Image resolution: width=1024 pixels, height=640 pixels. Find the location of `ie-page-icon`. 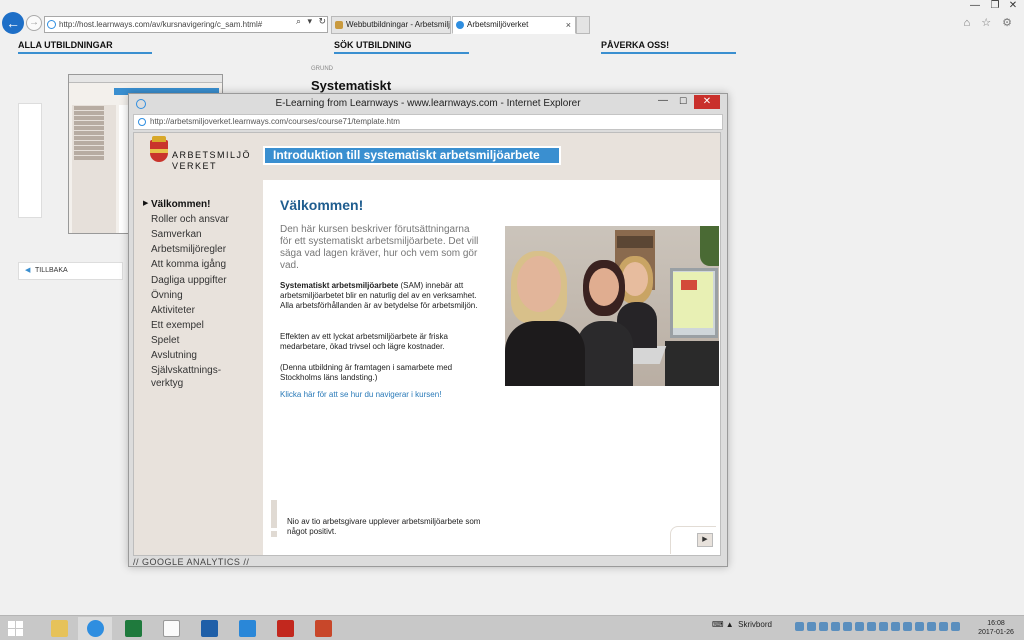

ie-page-icon is located at coordinates (51, 24).